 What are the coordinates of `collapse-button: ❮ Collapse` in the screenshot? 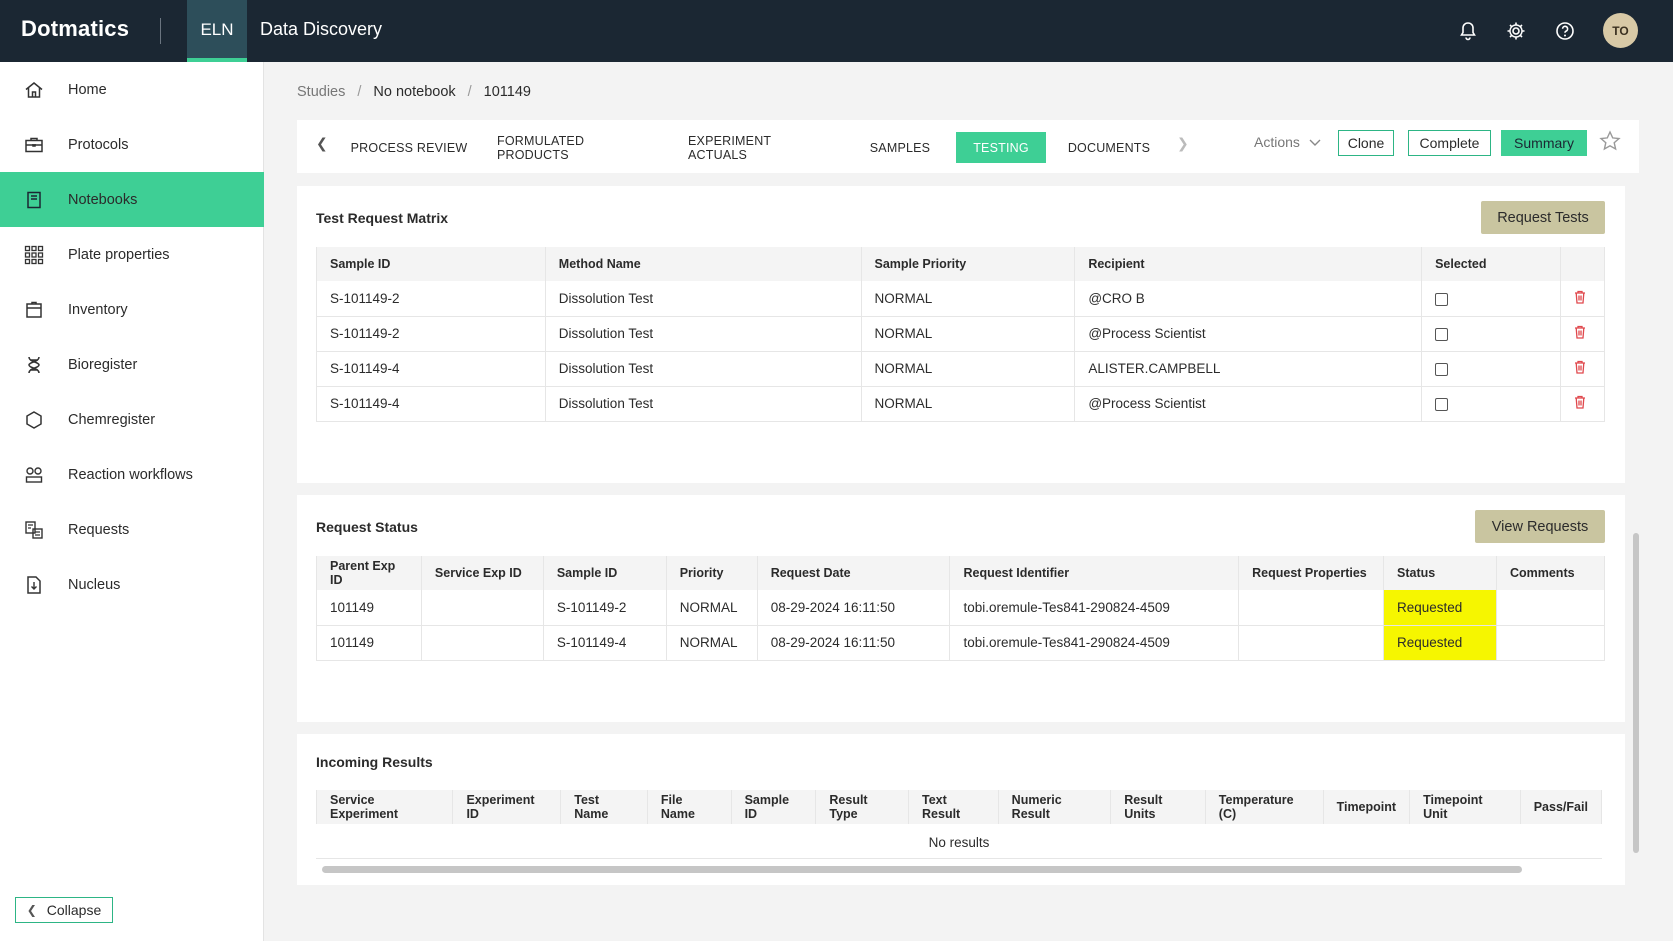 It's located at (64, 910).